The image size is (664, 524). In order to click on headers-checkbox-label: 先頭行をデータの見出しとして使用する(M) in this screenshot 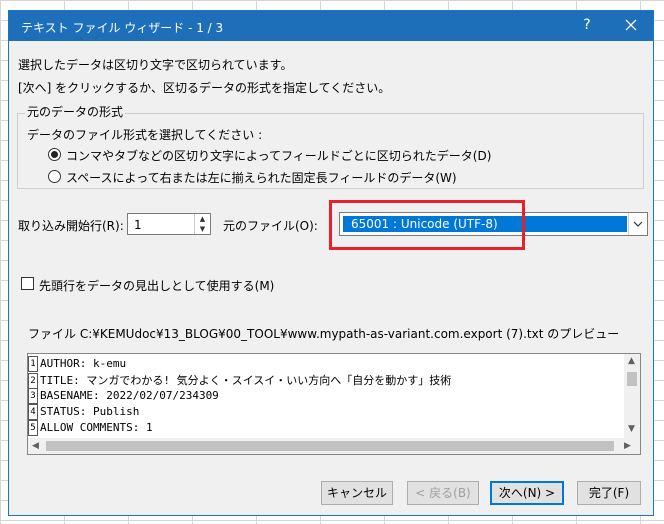, I will do `click(156, 285)`.